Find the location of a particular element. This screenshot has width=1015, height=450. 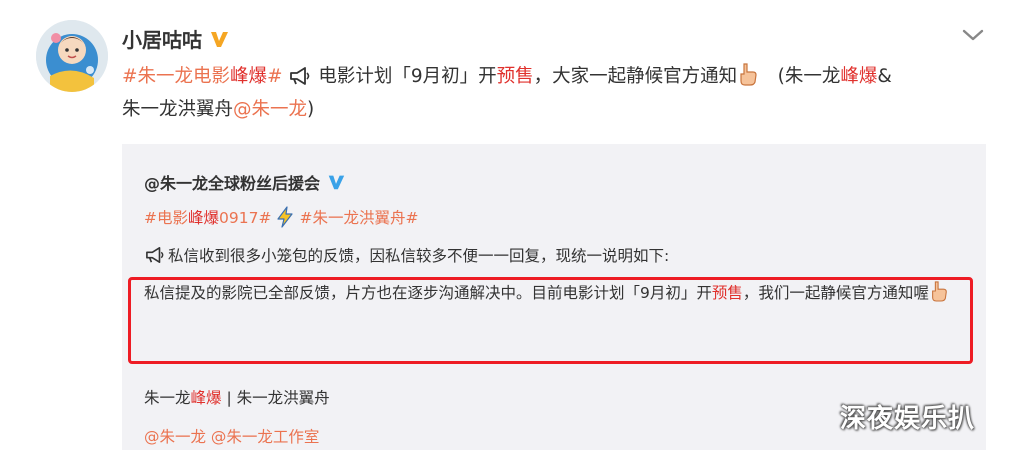

post-text-f: ) is located at coordinates (311, 109).